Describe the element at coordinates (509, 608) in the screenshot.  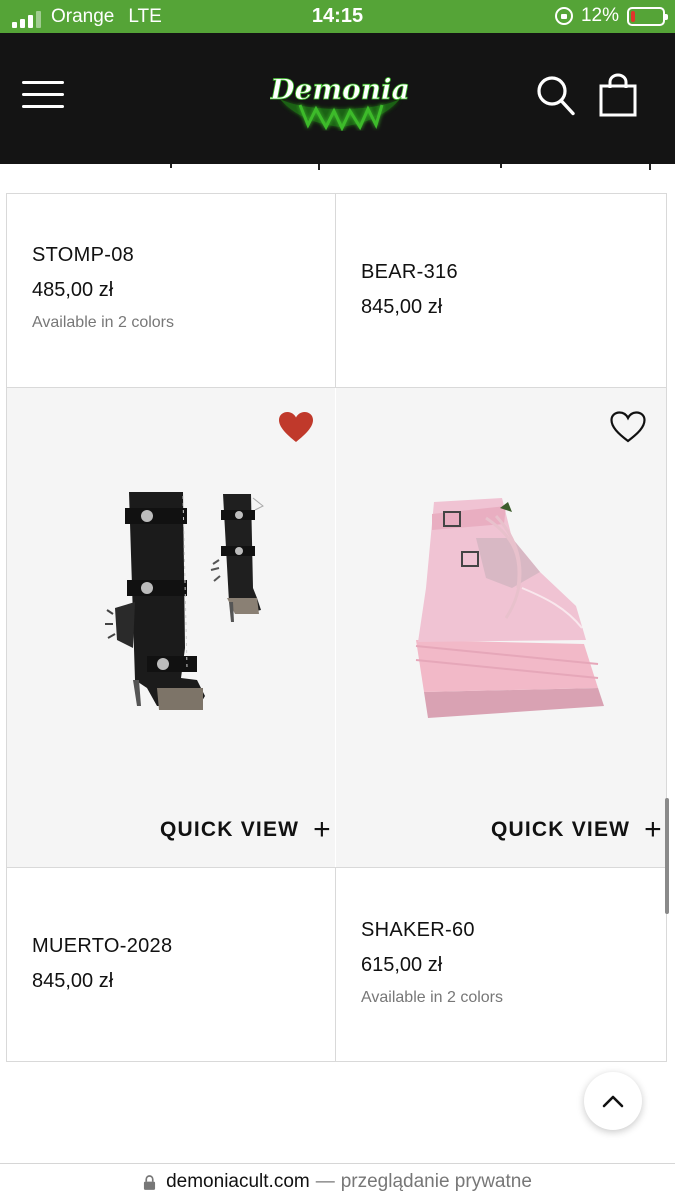
I see `pink-wedge-boot-image` at that location.